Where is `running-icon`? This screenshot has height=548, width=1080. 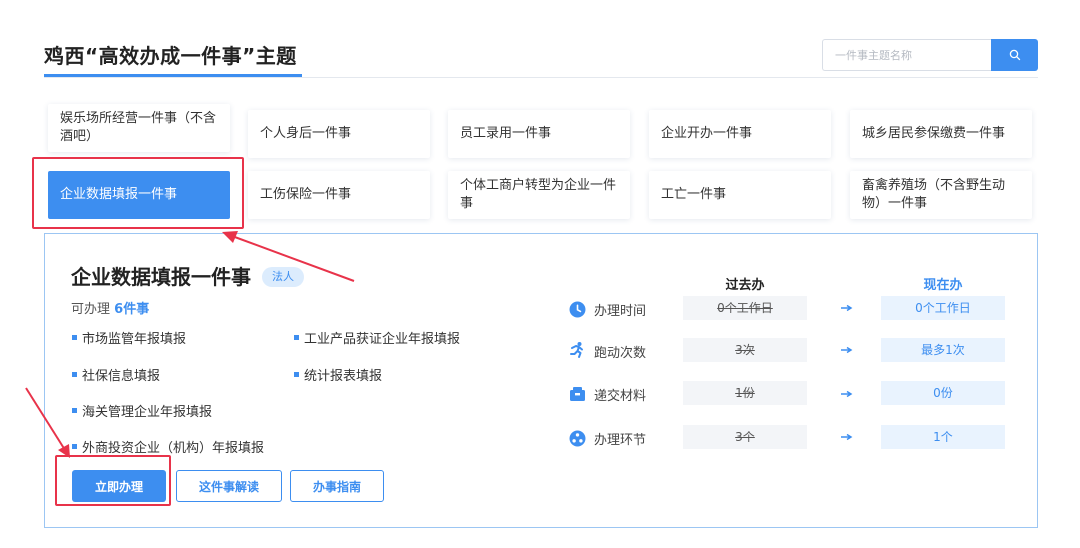 running-icon is located at coordinates (577, 350).